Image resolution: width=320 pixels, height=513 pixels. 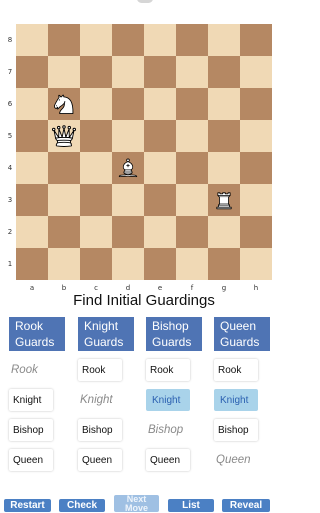 I want to click on square-b3, so click(x=64, y=200).